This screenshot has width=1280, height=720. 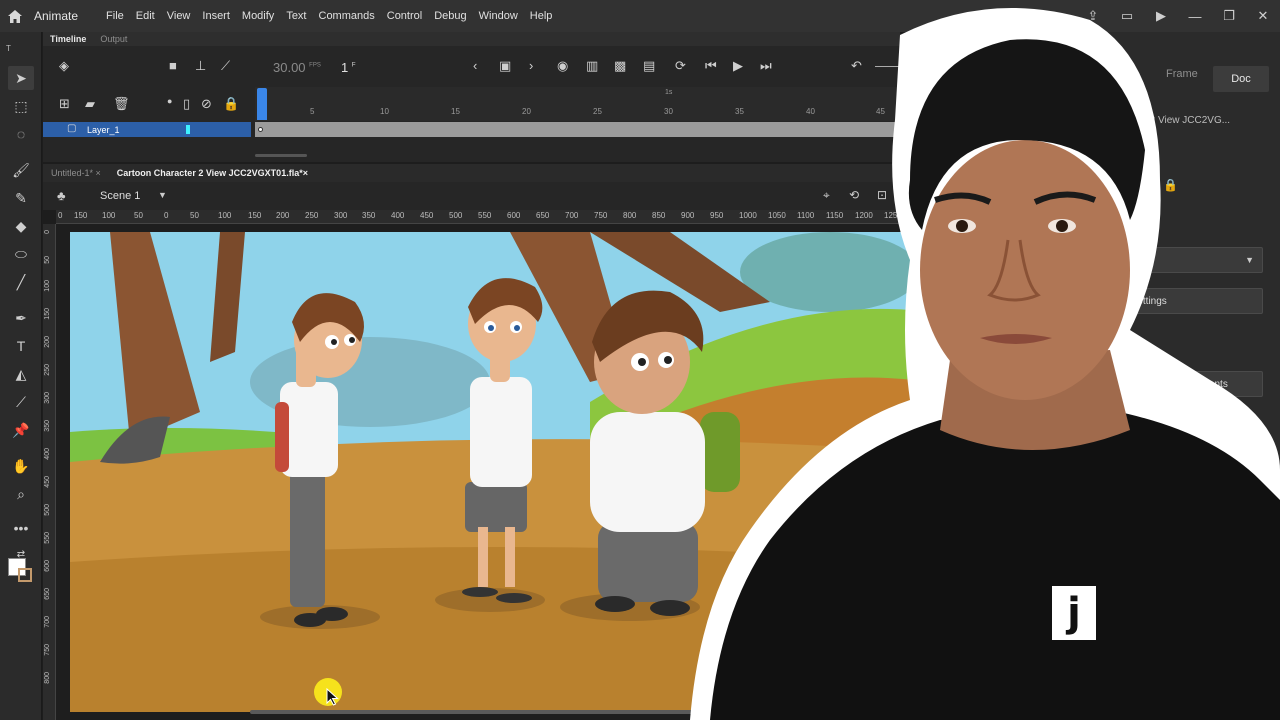 I want to click on onion-outline-icon: ▩, so click(x=620, y=66).